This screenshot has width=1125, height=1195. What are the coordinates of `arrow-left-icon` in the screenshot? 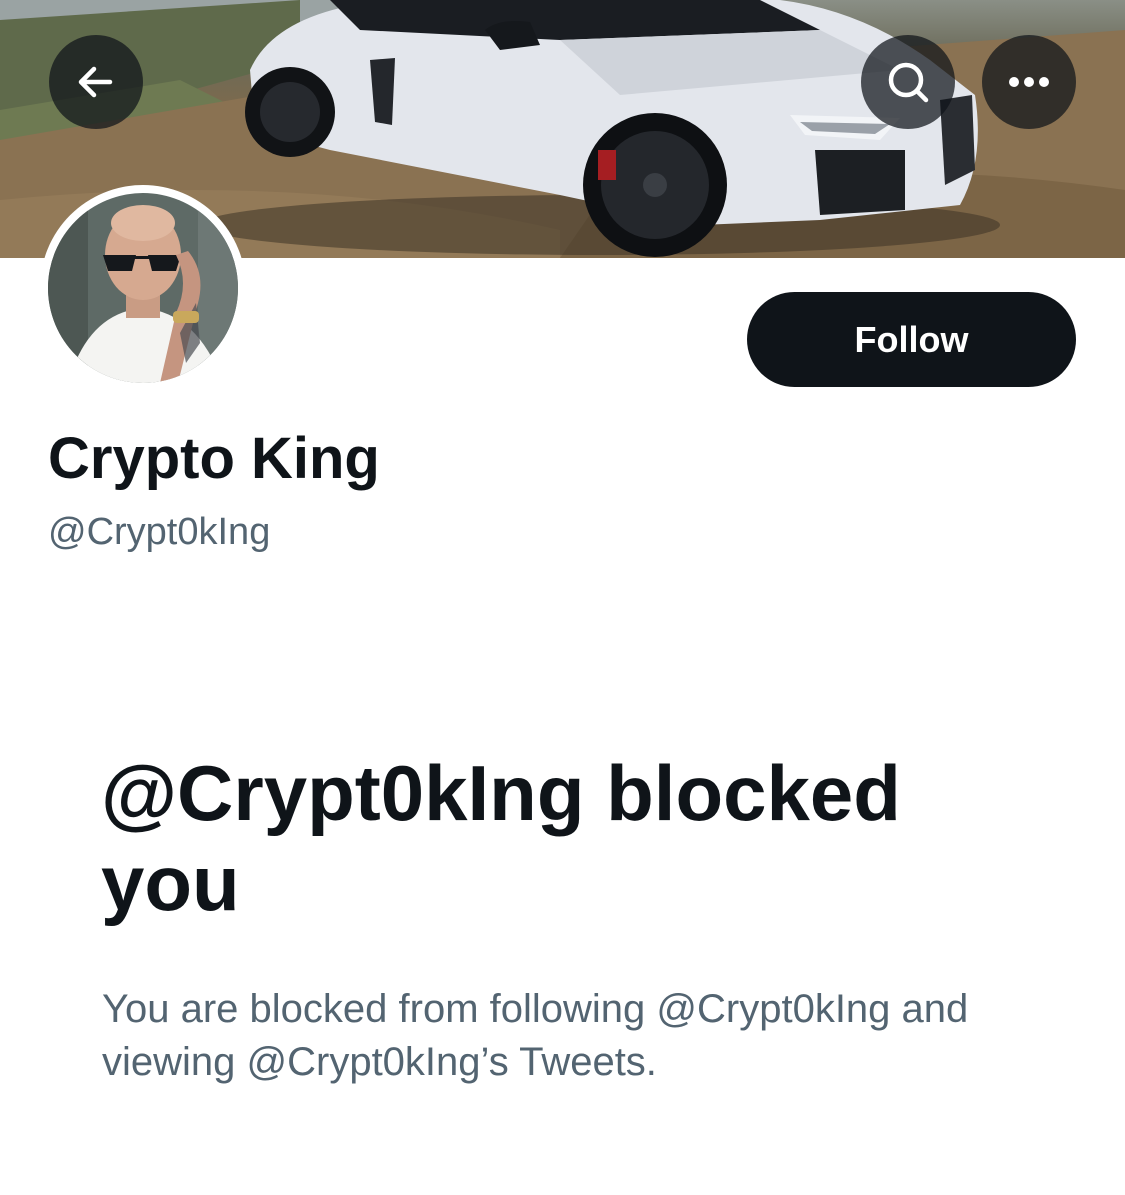 It's located at (95, 82).